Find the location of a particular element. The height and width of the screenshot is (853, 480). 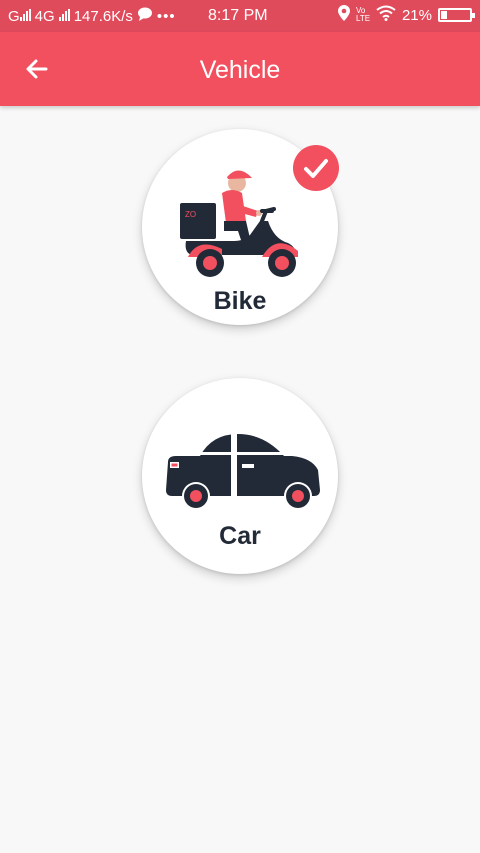

app-bar: Vehicle is located at coordinates (240, 69).